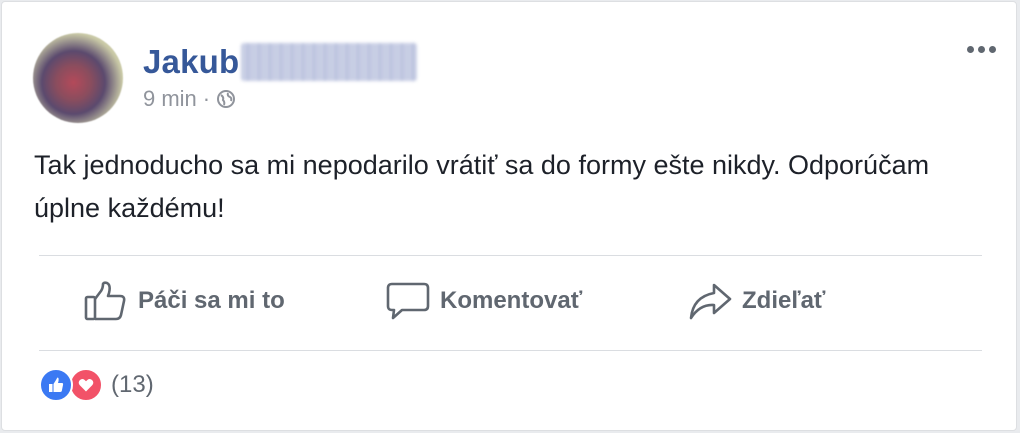  Describe the element at coordinates (106, 301) in the screenshot. I see `thumbs-up-icon` at that location.